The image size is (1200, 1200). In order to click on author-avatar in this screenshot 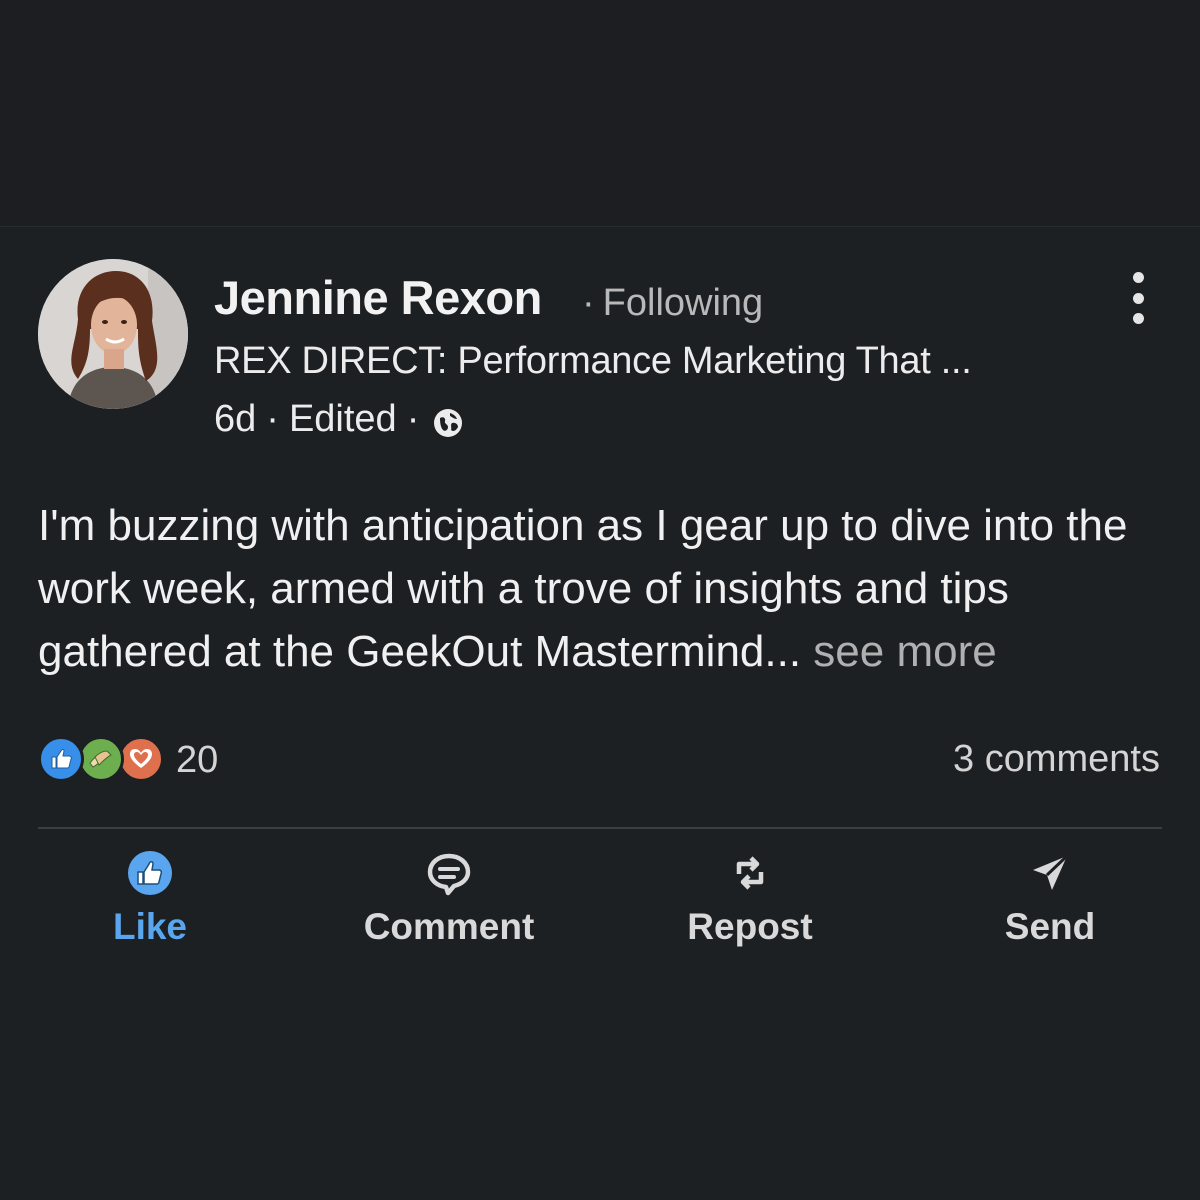, I will do `click(113, 334)`.